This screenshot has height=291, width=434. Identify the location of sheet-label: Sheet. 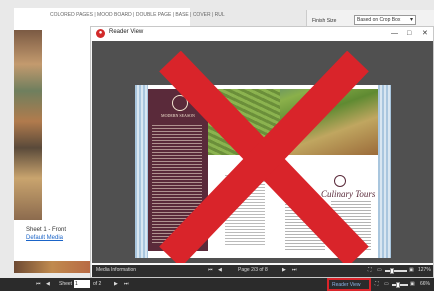
(66, 284).